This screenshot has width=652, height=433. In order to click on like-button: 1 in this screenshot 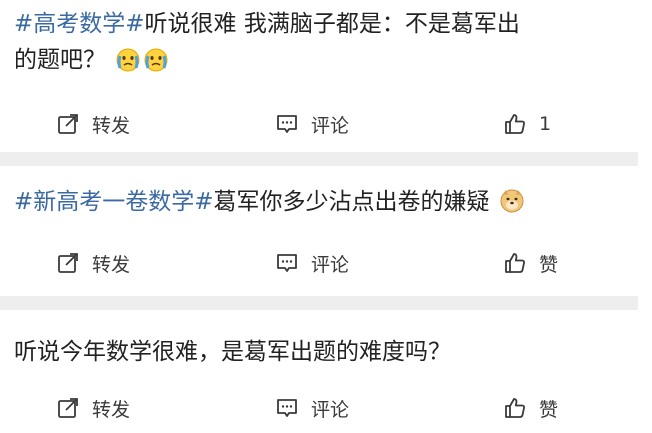, I will do `click(527, 124)`.